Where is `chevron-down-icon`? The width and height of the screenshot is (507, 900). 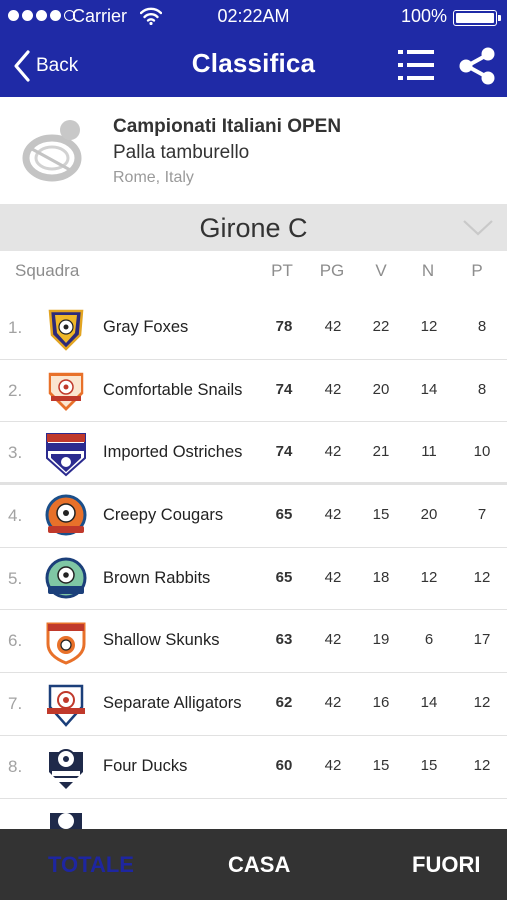 chevron-down-icon is located at coordinates (478, 228).